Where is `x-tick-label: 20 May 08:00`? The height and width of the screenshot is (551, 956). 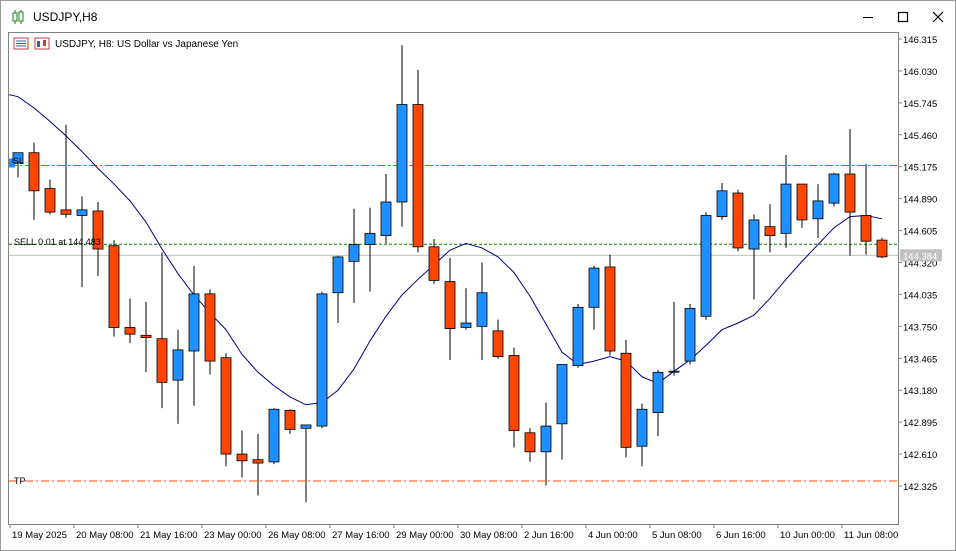 x-tick-label: 20 May 08:00 is located at coordinates (105, 535).